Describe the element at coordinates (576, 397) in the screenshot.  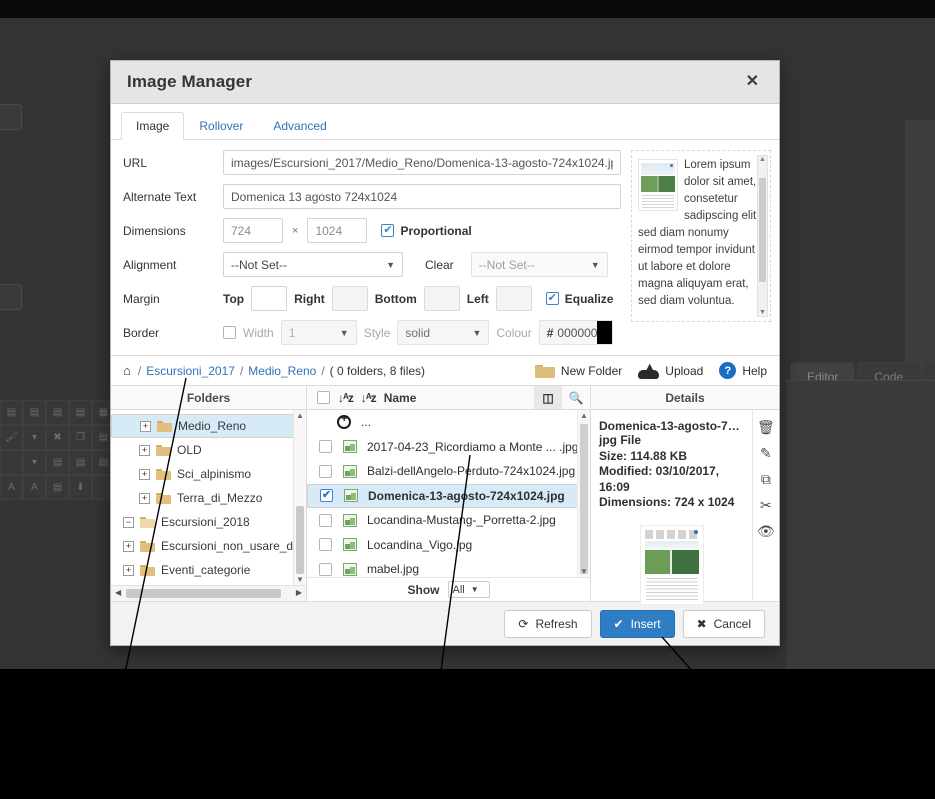
I see `search-icon: 🔍` at that location.